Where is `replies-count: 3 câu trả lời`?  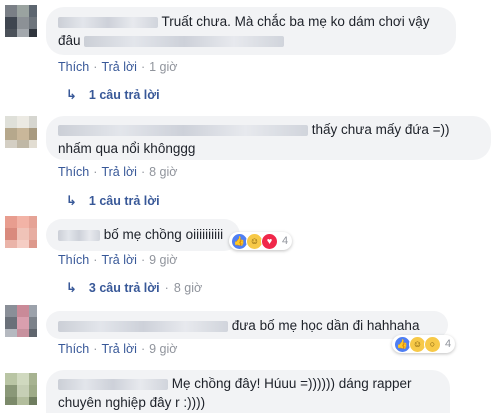 replies-count: 3 câu trả lời is located at coordinates (124, 288).